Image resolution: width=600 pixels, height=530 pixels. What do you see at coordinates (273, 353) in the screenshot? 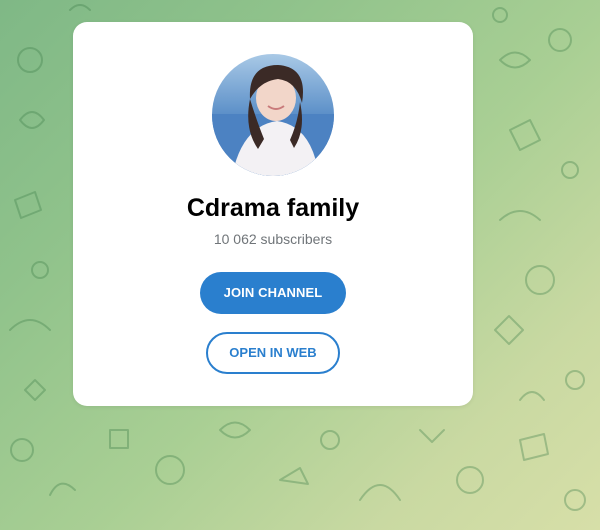
I see `open-in-web-button: OPEN IN WEB` at bounding box center [273, 353].